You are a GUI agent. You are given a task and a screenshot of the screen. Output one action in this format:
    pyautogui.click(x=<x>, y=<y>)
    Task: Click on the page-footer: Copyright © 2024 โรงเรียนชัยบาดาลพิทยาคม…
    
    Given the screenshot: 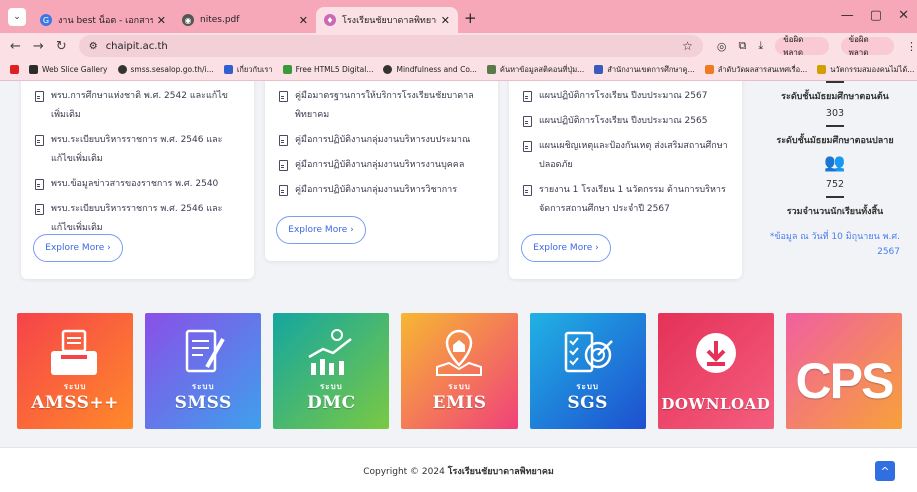 What is the action you would take?
    pyautogui.click(x=458, y=469)
    